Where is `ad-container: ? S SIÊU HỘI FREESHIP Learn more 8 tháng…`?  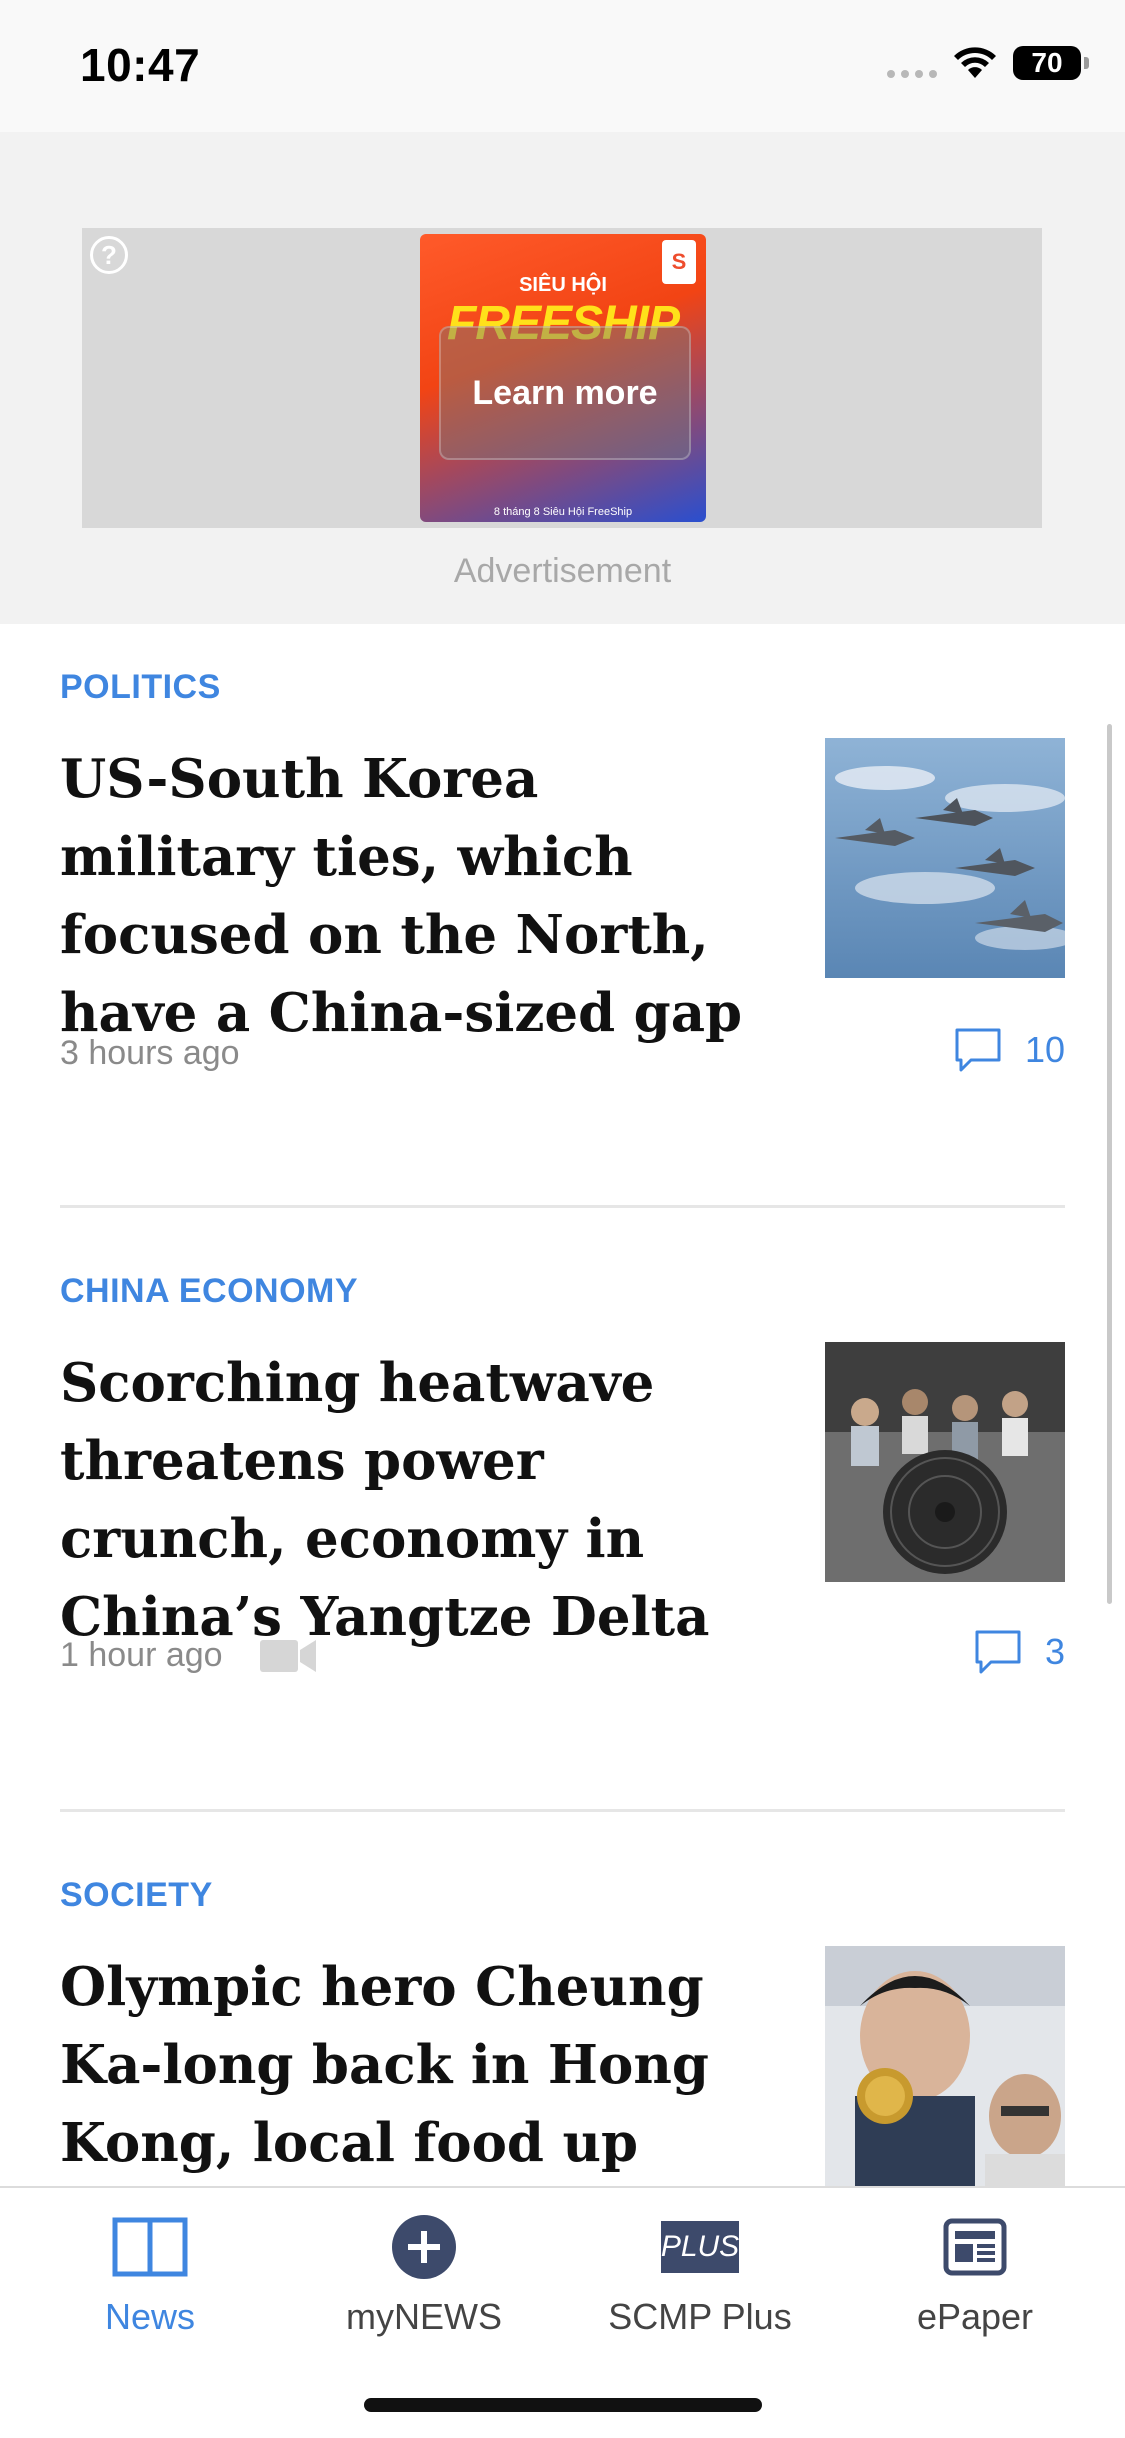
ad-container: ? S SIÊU HỘI FREESHIP Learn more 8 tháng… is located at coordinates (562, 378).